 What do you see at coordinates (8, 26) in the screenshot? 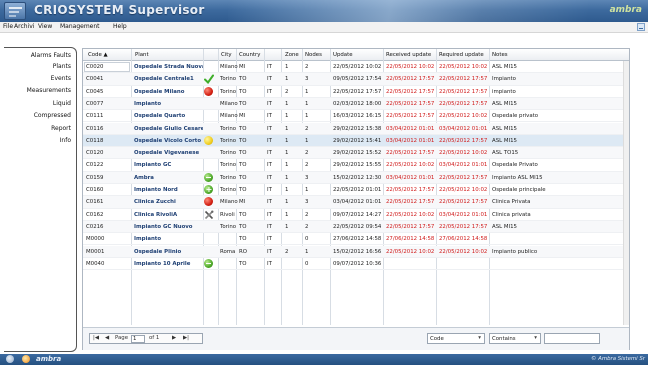
I see `menu-file: File` at bounding box center [8, 26].